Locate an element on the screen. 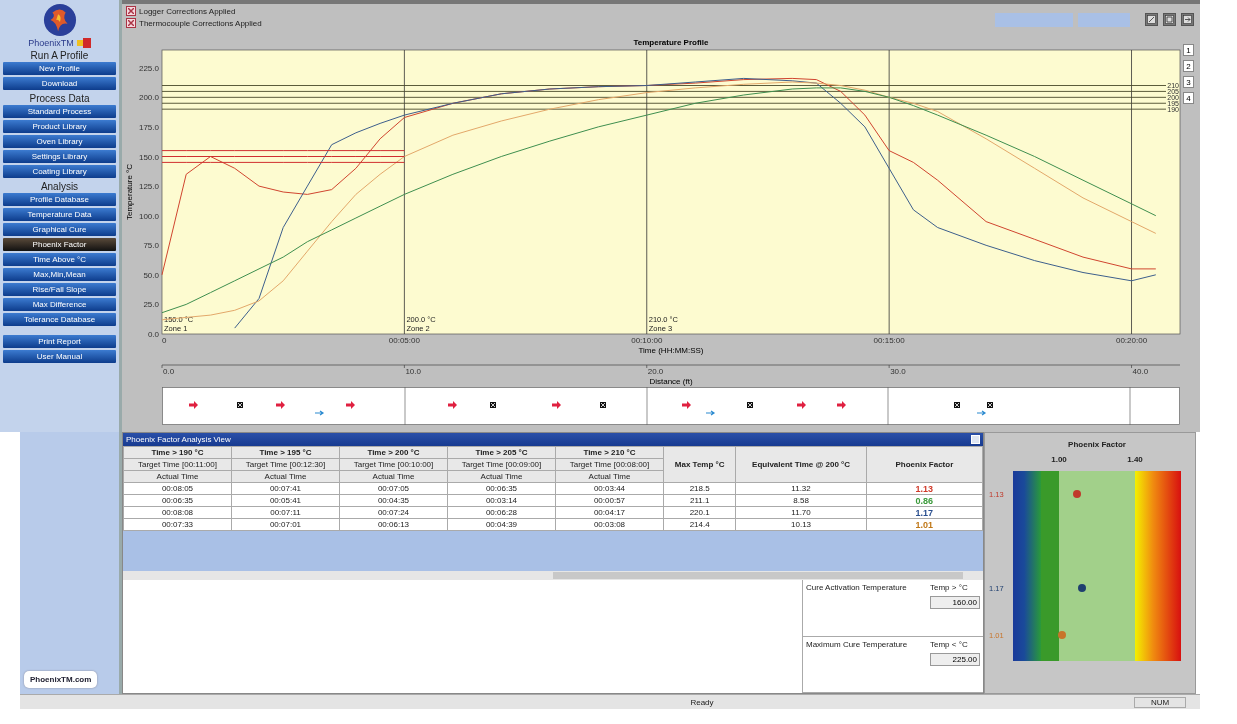 This screenshot has height=724, width=1237. trace-button: 3 is located at coordinates (1188, 82).